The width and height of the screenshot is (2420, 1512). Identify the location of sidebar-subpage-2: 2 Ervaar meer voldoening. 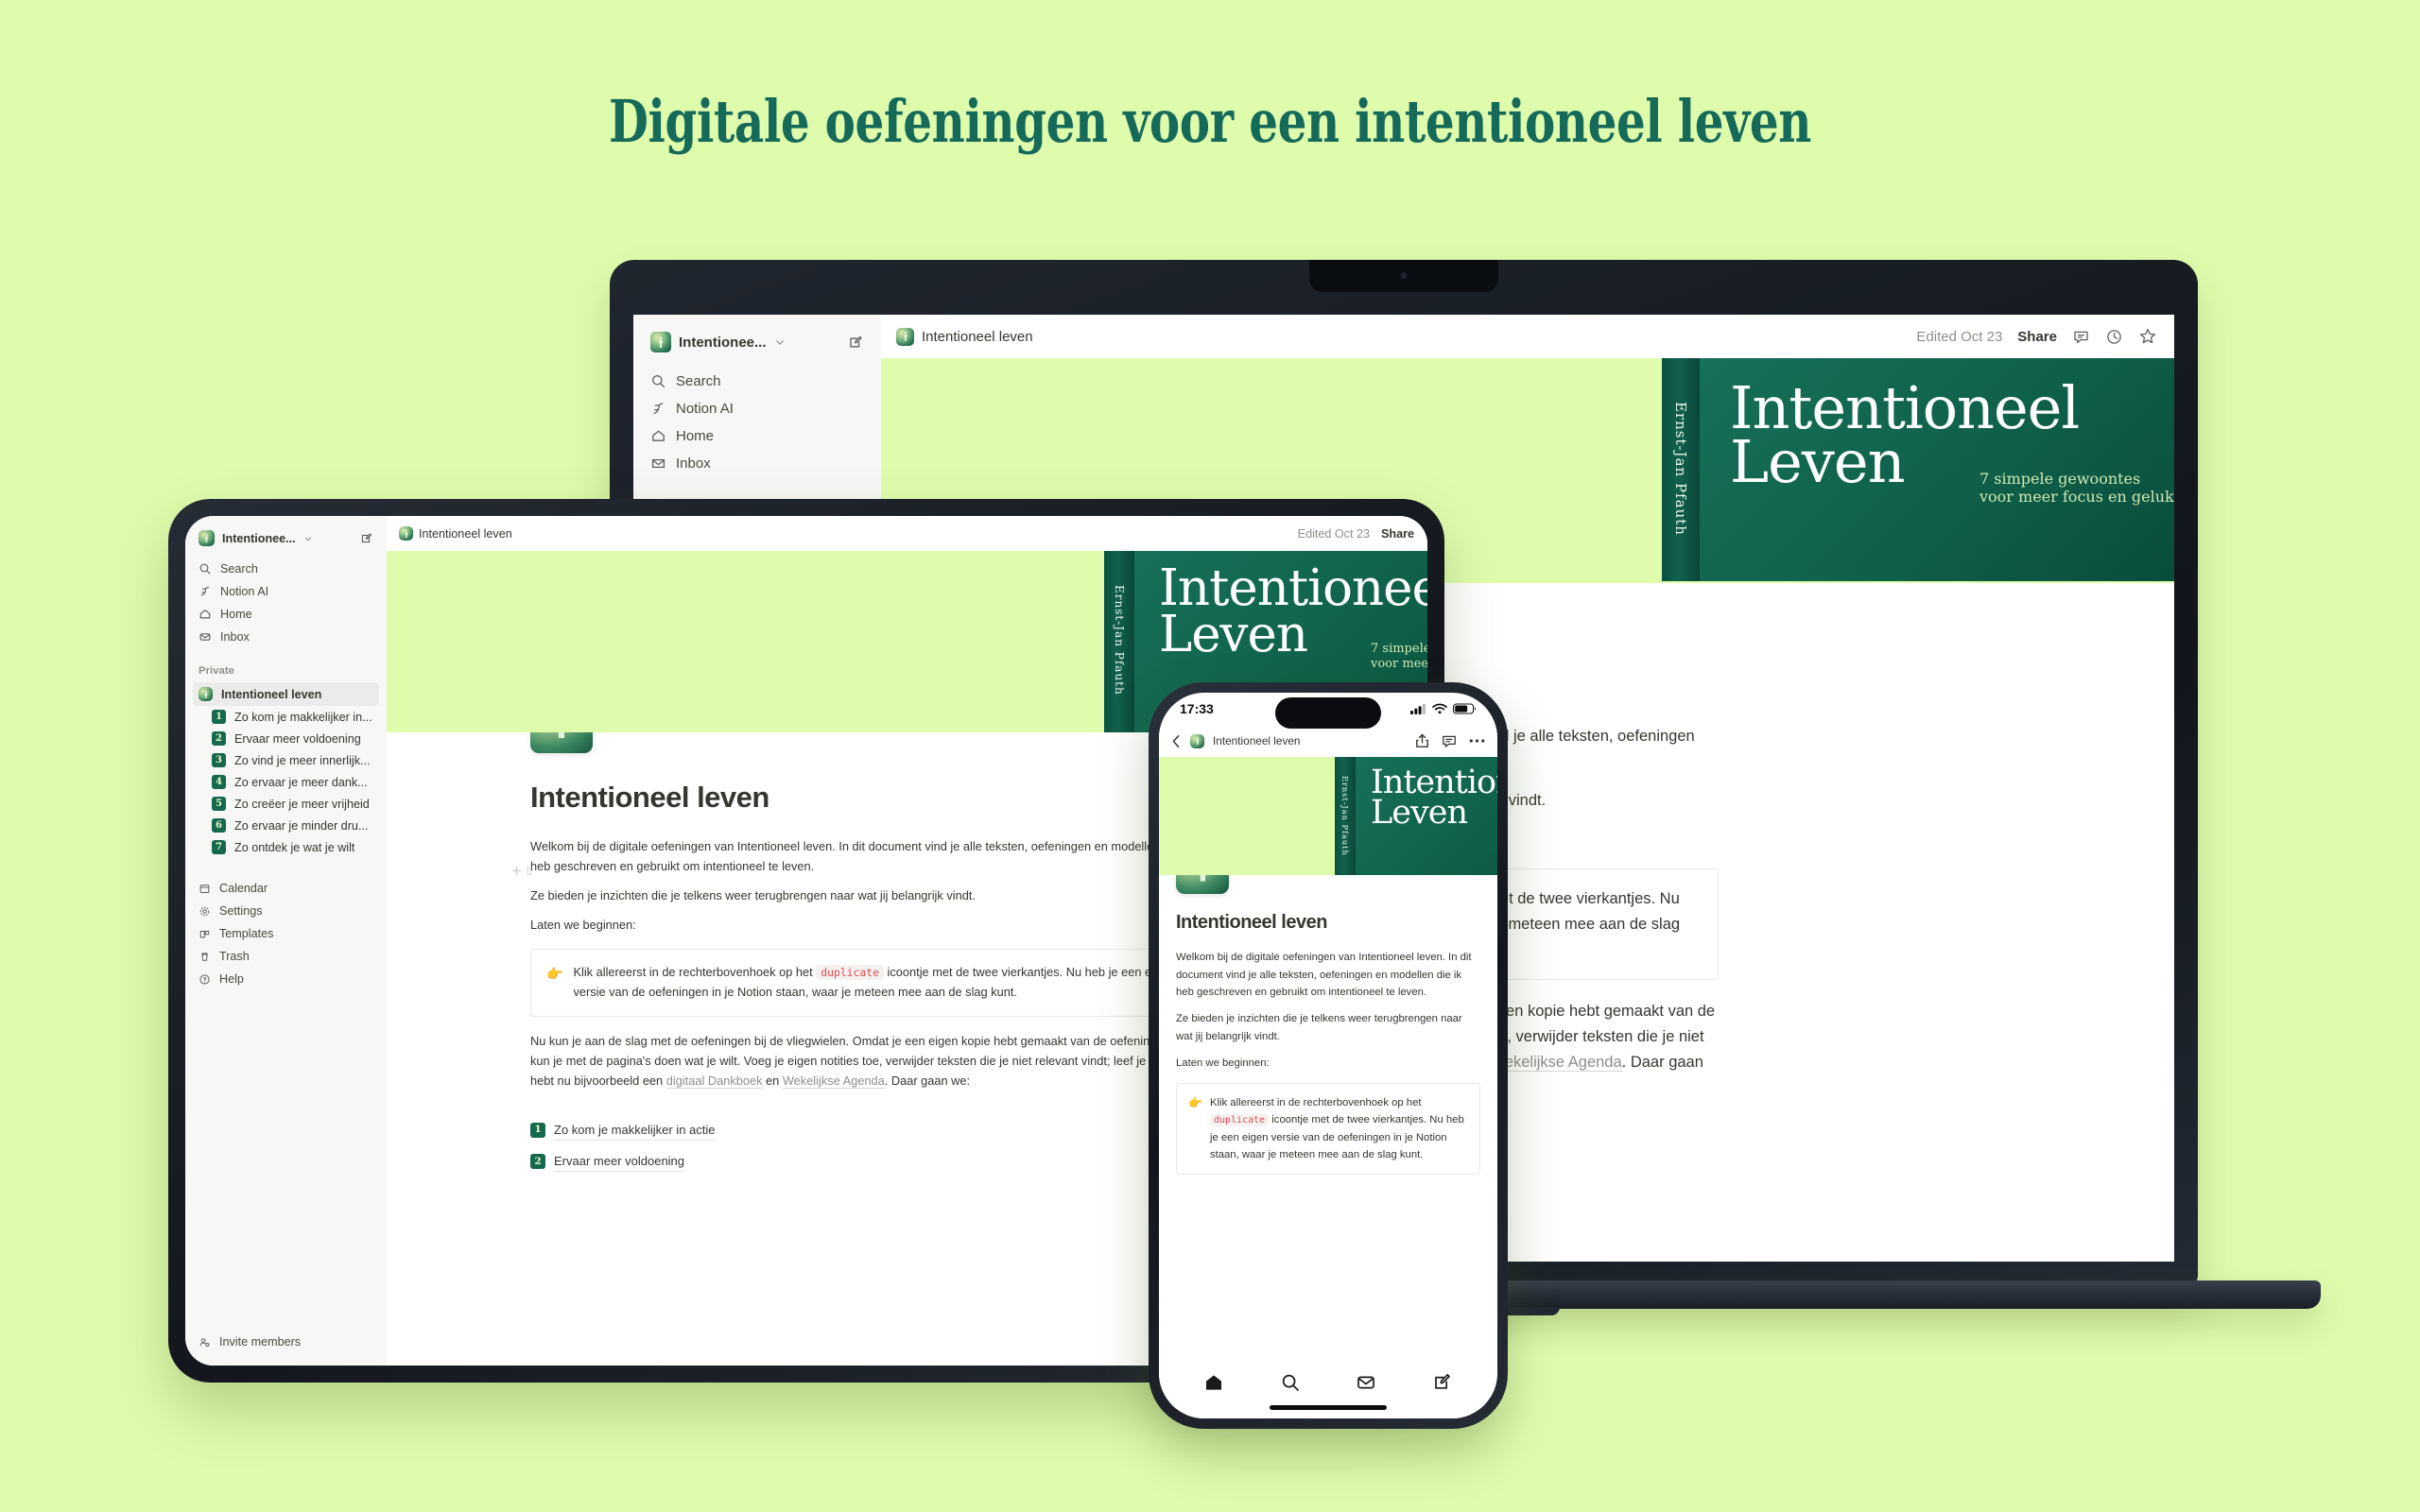
(293, 738).